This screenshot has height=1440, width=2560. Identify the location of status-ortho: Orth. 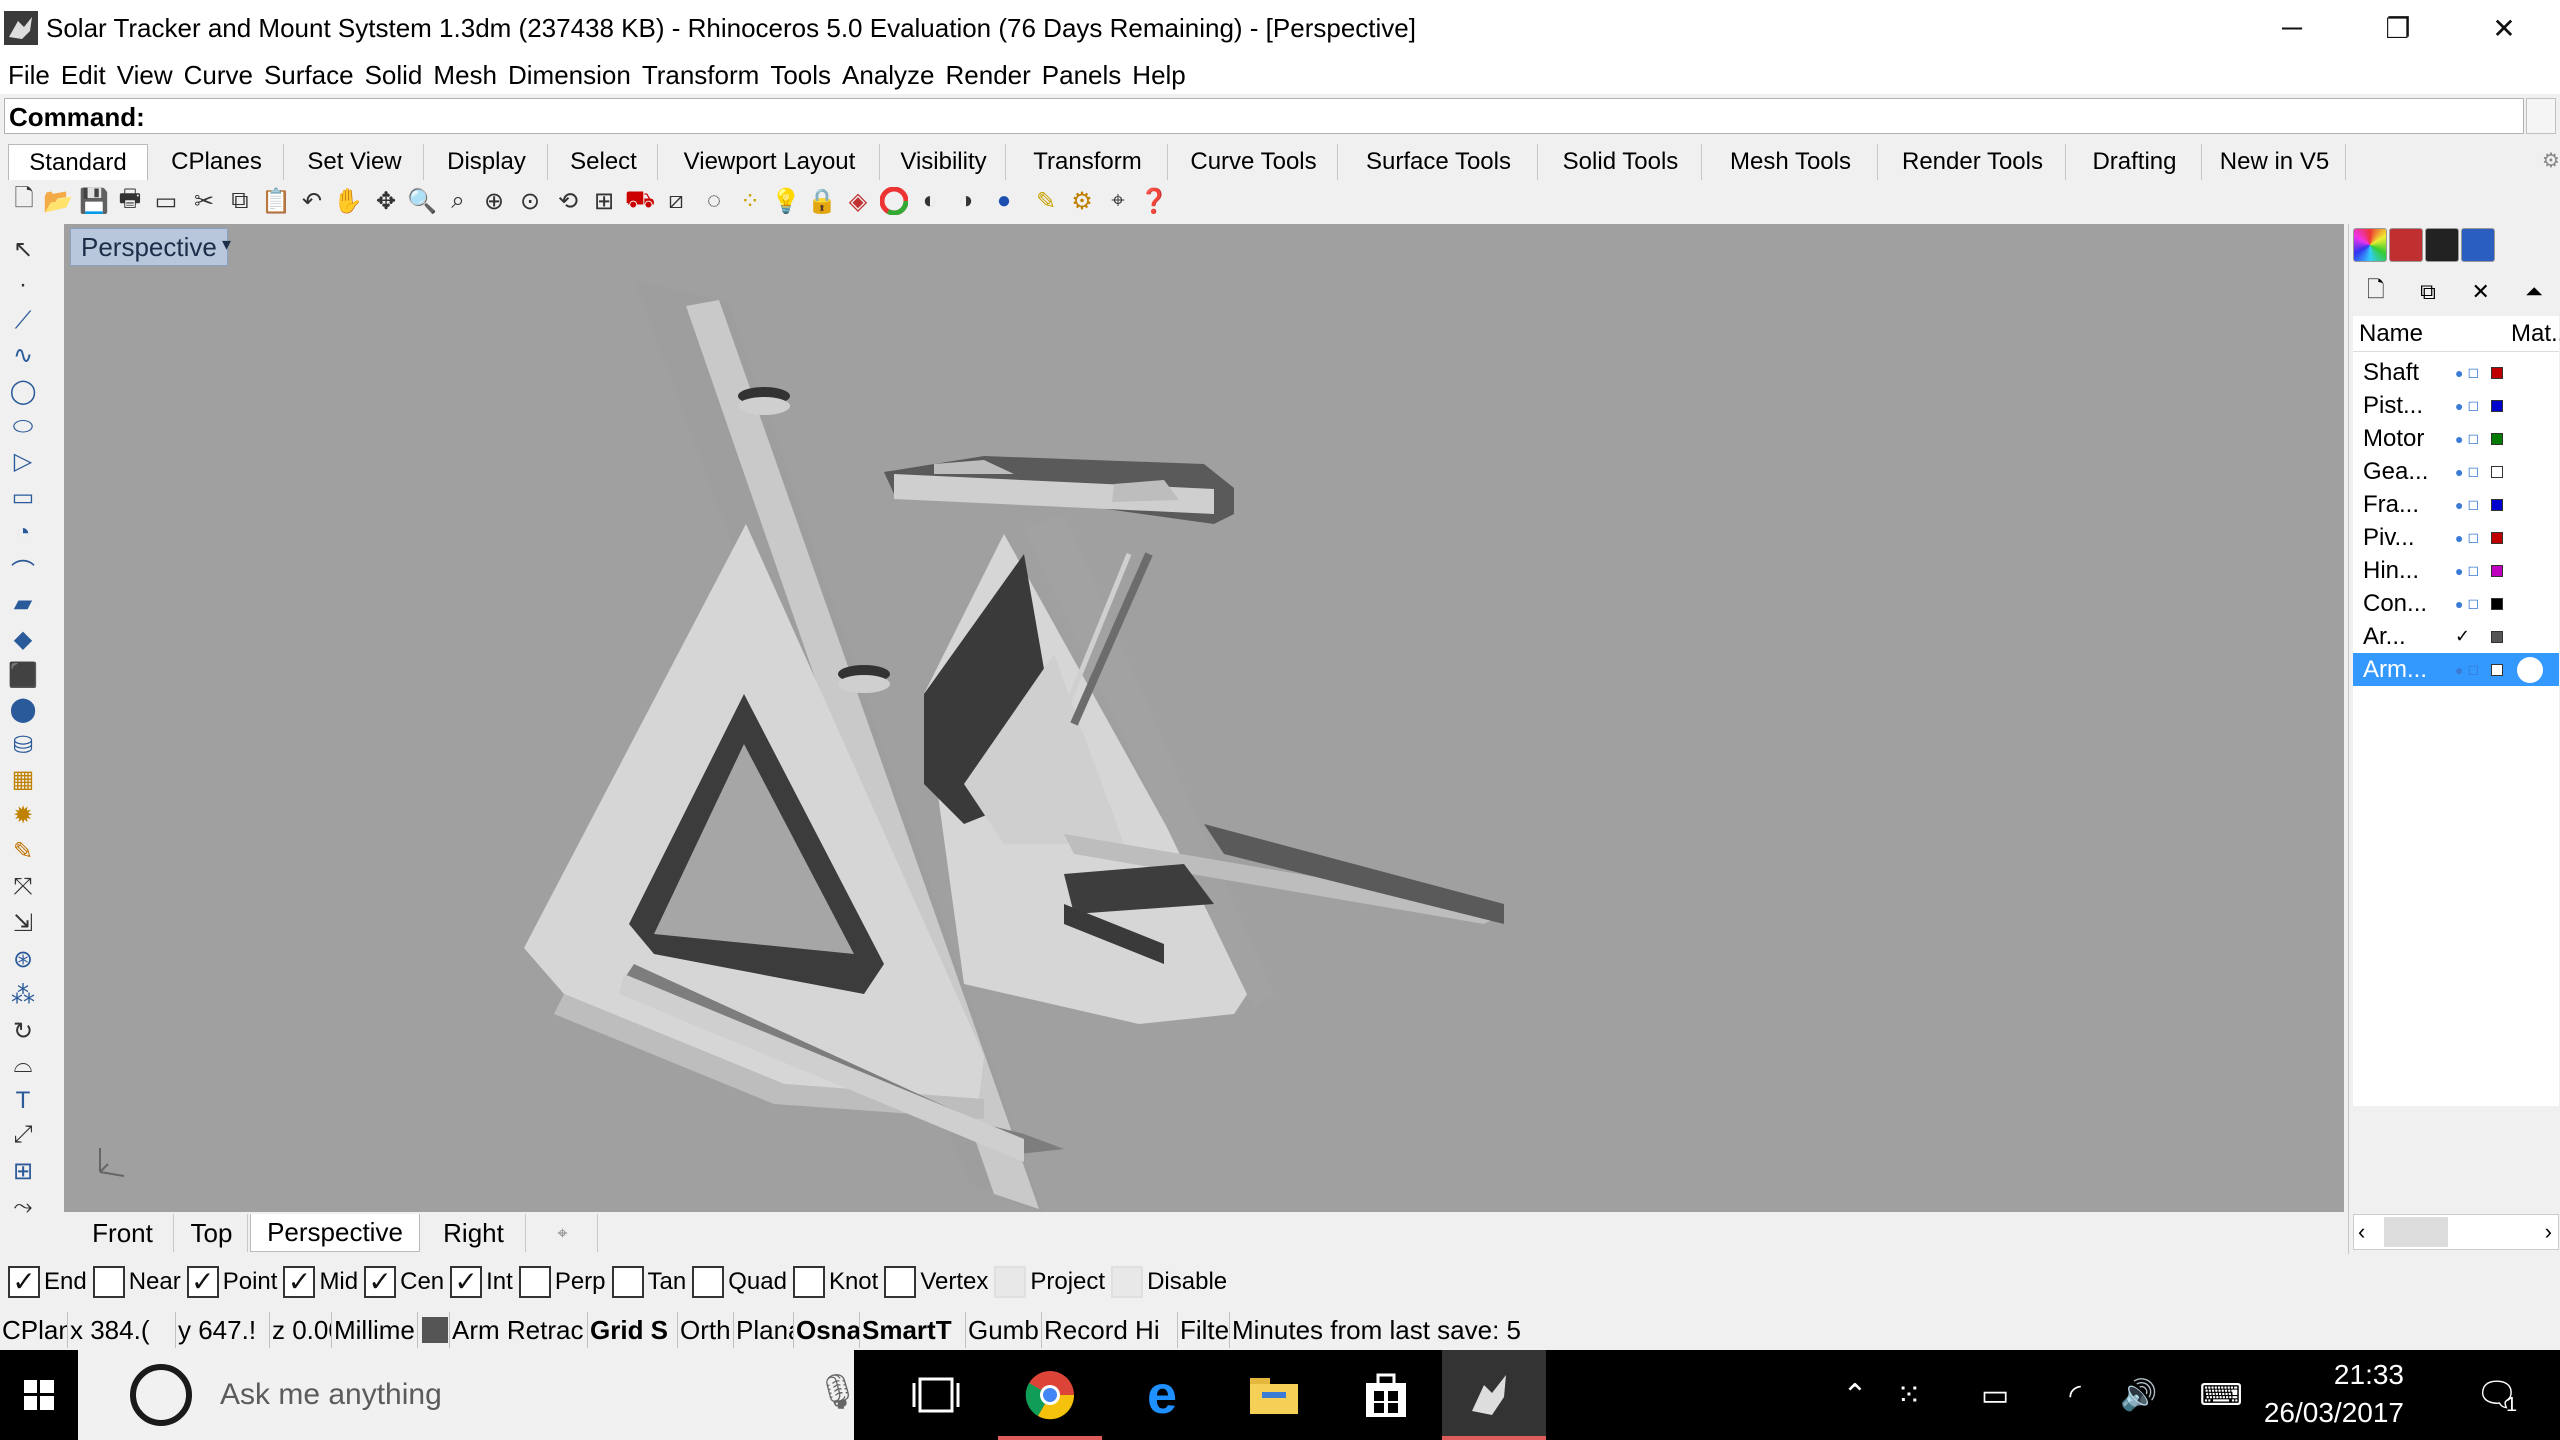
(706, 1330).